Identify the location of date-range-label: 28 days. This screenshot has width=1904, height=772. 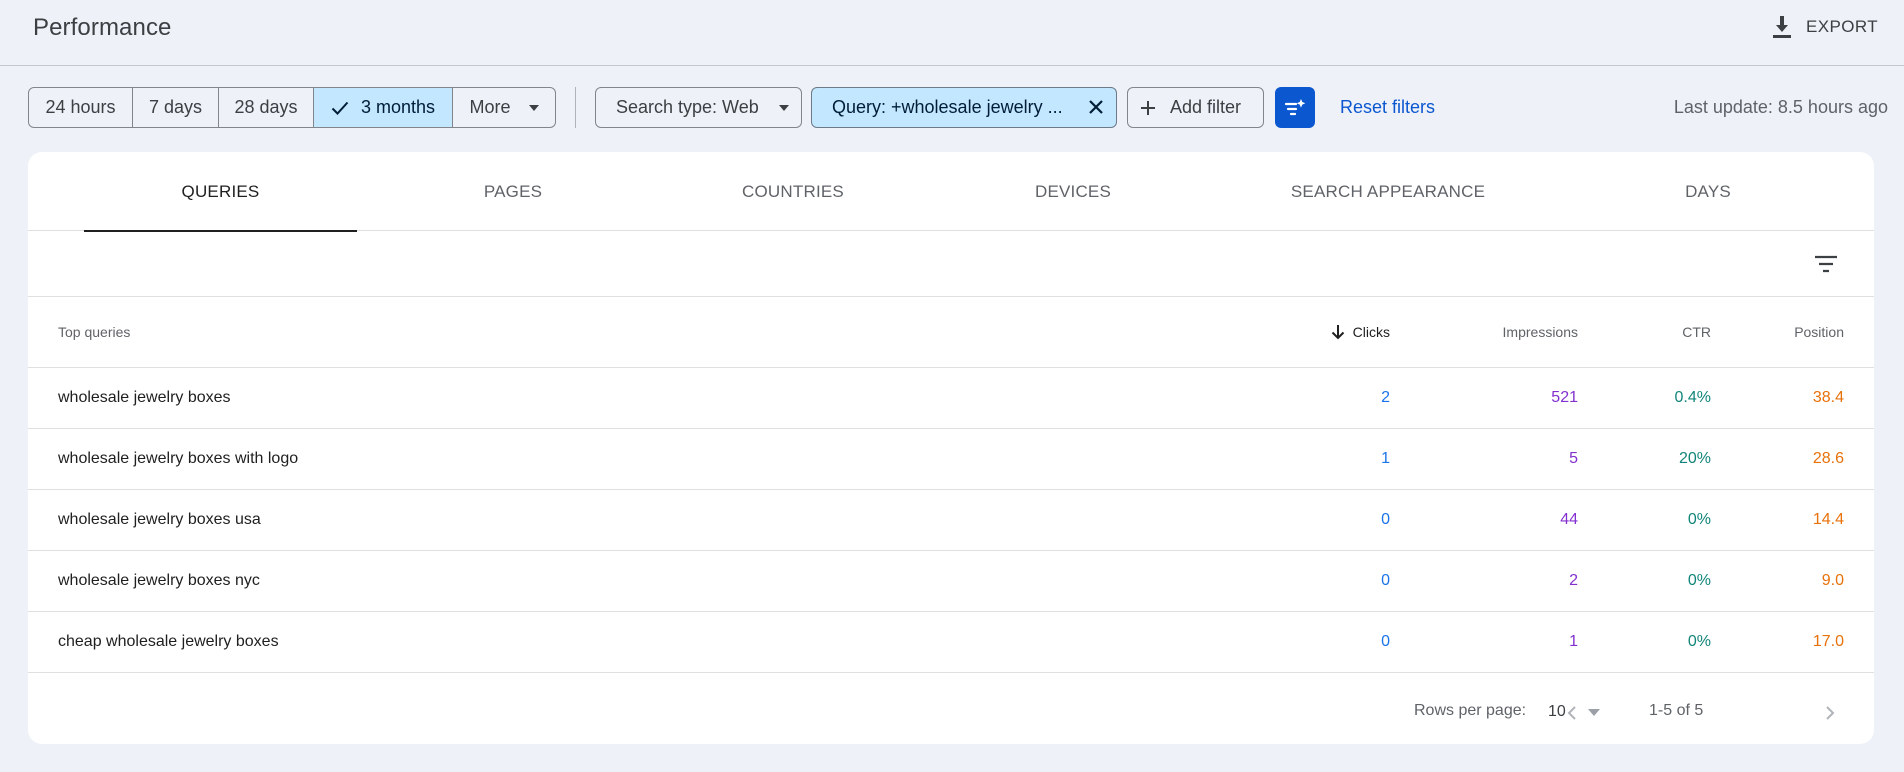
(266, 107).